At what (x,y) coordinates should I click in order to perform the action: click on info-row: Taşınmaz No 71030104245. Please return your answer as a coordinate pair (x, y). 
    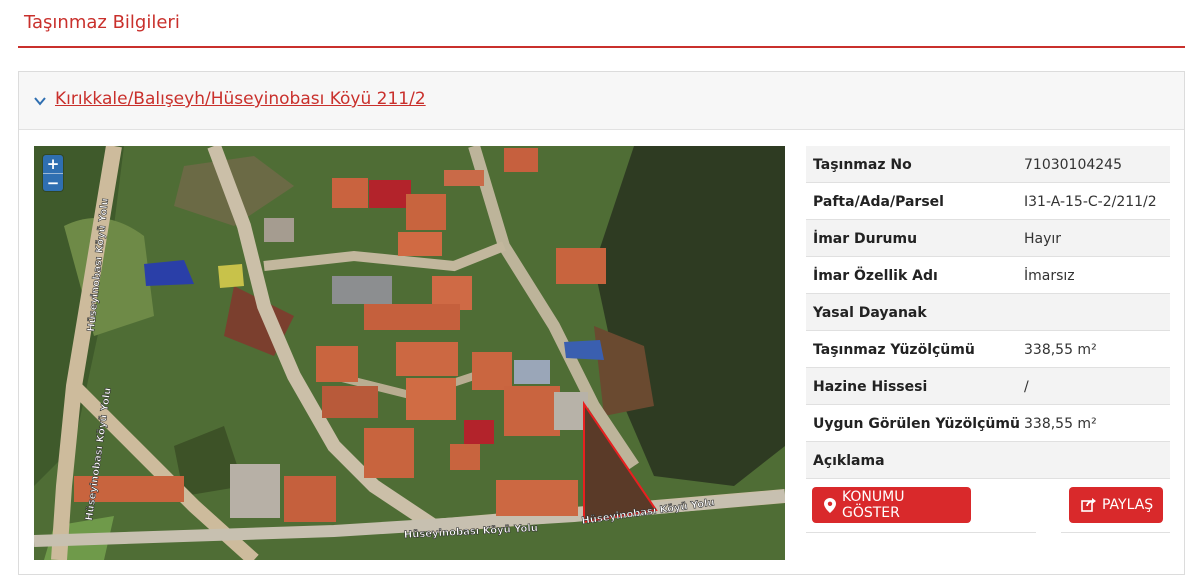
    Looking at the image, I should click on (988, 164).